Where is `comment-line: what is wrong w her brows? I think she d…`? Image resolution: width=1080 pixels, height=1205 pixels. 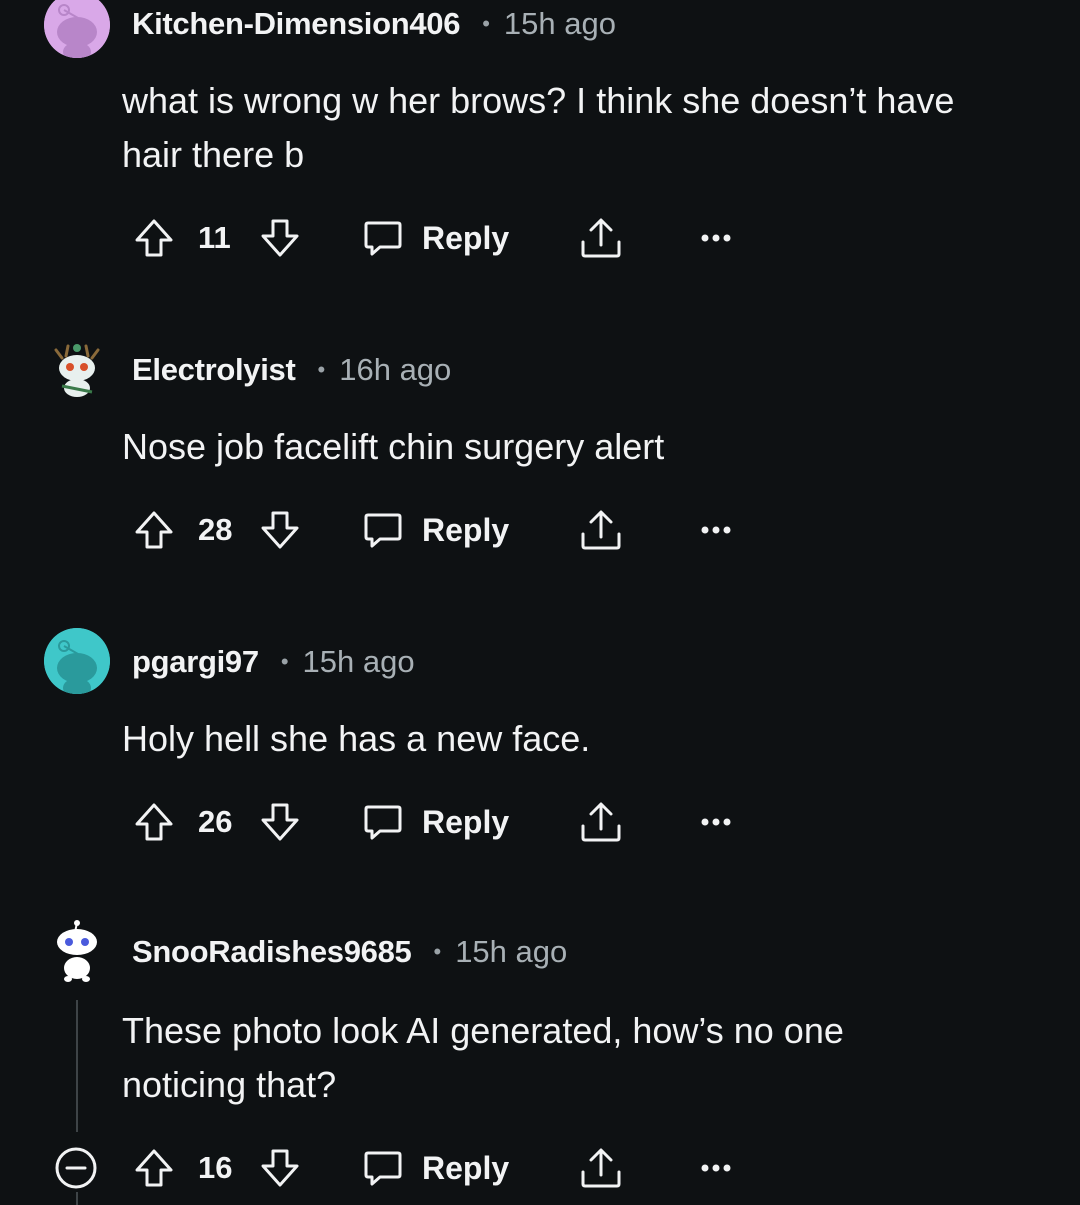
comment-line: what is wrong w her brows? I think she d… is located at coordinates (538, 100).